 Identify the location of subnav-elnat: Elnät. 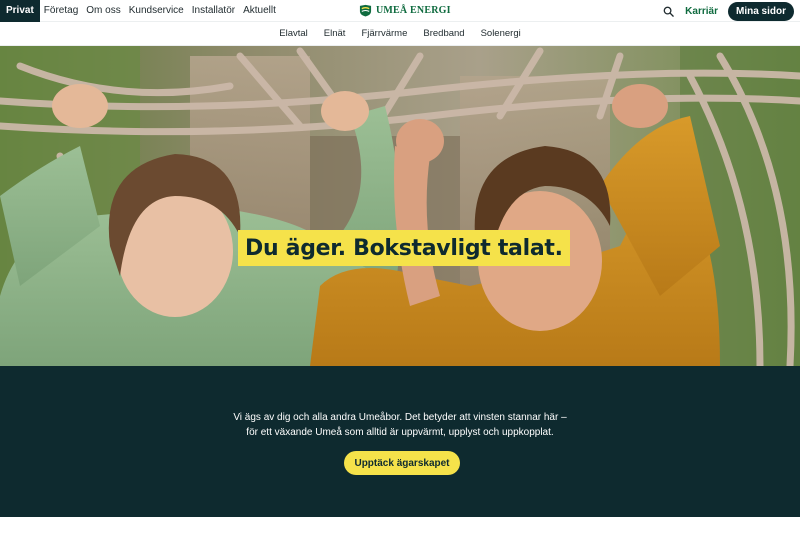
(335, 33).